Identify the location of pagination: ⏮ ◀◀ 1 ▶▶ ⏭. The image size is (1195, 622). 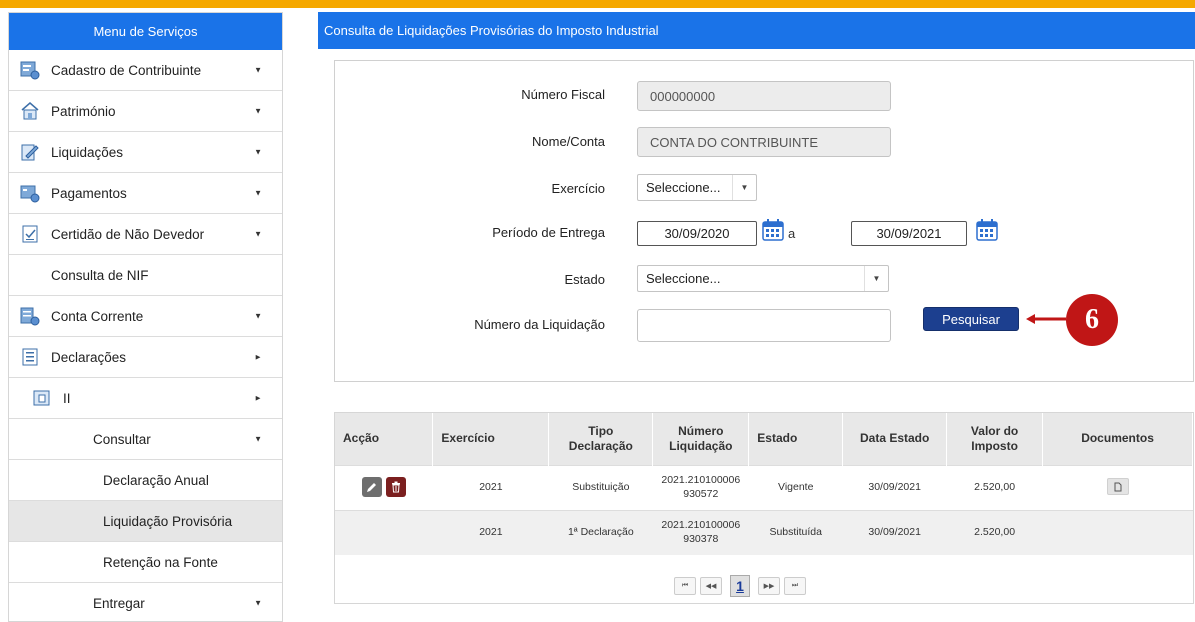
(740, 586).